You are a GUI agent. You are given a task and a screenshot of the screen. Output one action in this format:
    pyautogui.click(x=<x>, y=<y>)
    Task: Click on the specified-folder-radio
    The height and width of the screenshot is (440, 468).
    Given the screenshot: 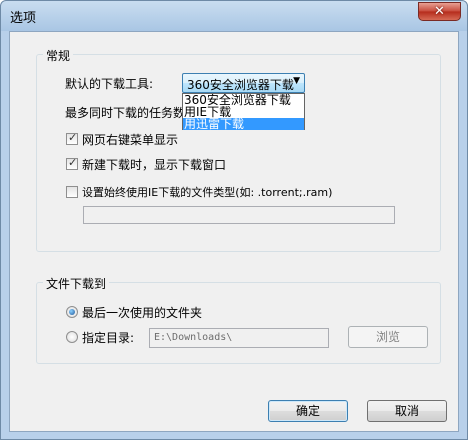 What is the action you would take?
    pyautogui.click(x=72, y=337)
    